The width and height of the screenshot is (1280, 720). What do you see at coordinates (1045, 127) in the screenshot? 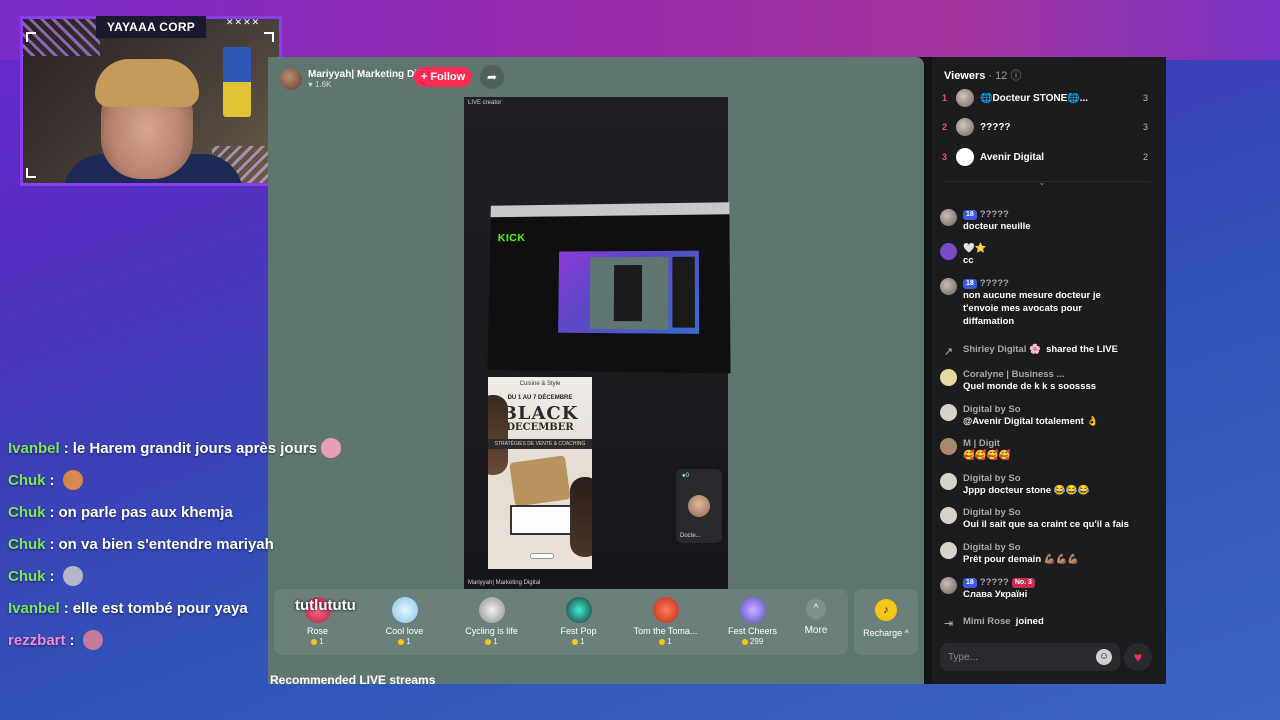
I see `viewer-row: 2 ????? 3` at bounding box center [1045, 127].